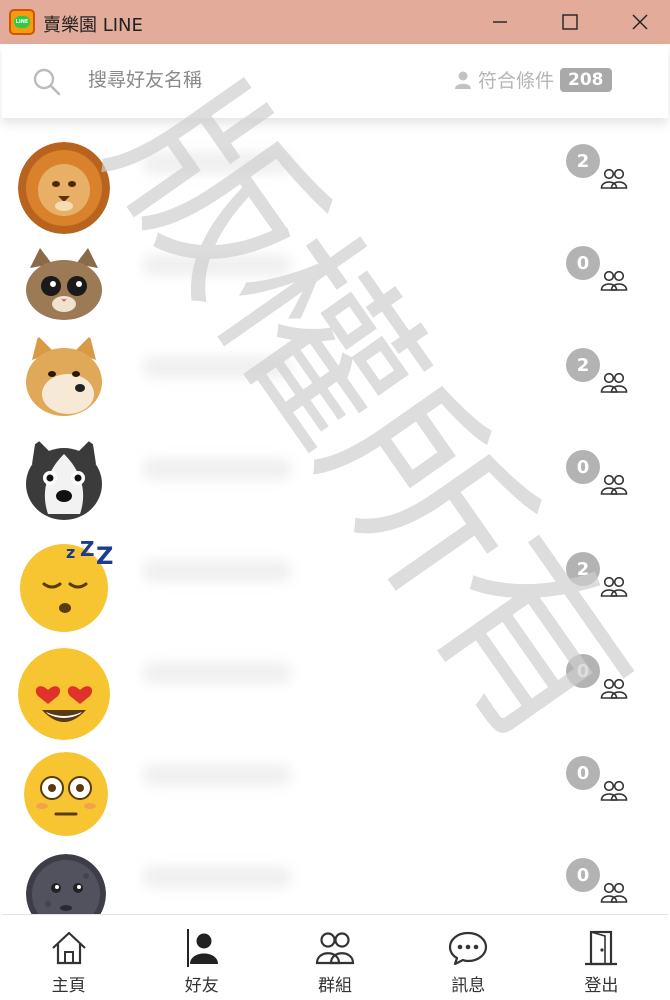  What do you see at coordinates (463, 80) in the screenshot?
I see `person-icon` at bounding box center [463, 80].